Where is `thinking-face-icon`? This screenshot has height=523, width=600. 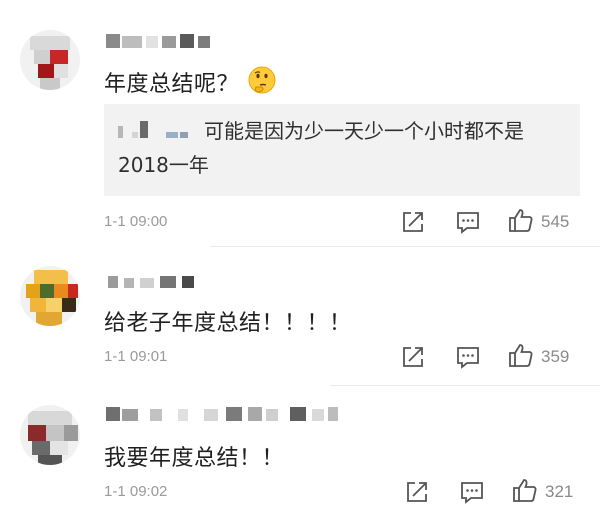 thinking-face-icon is located at coordinates (262, 80).